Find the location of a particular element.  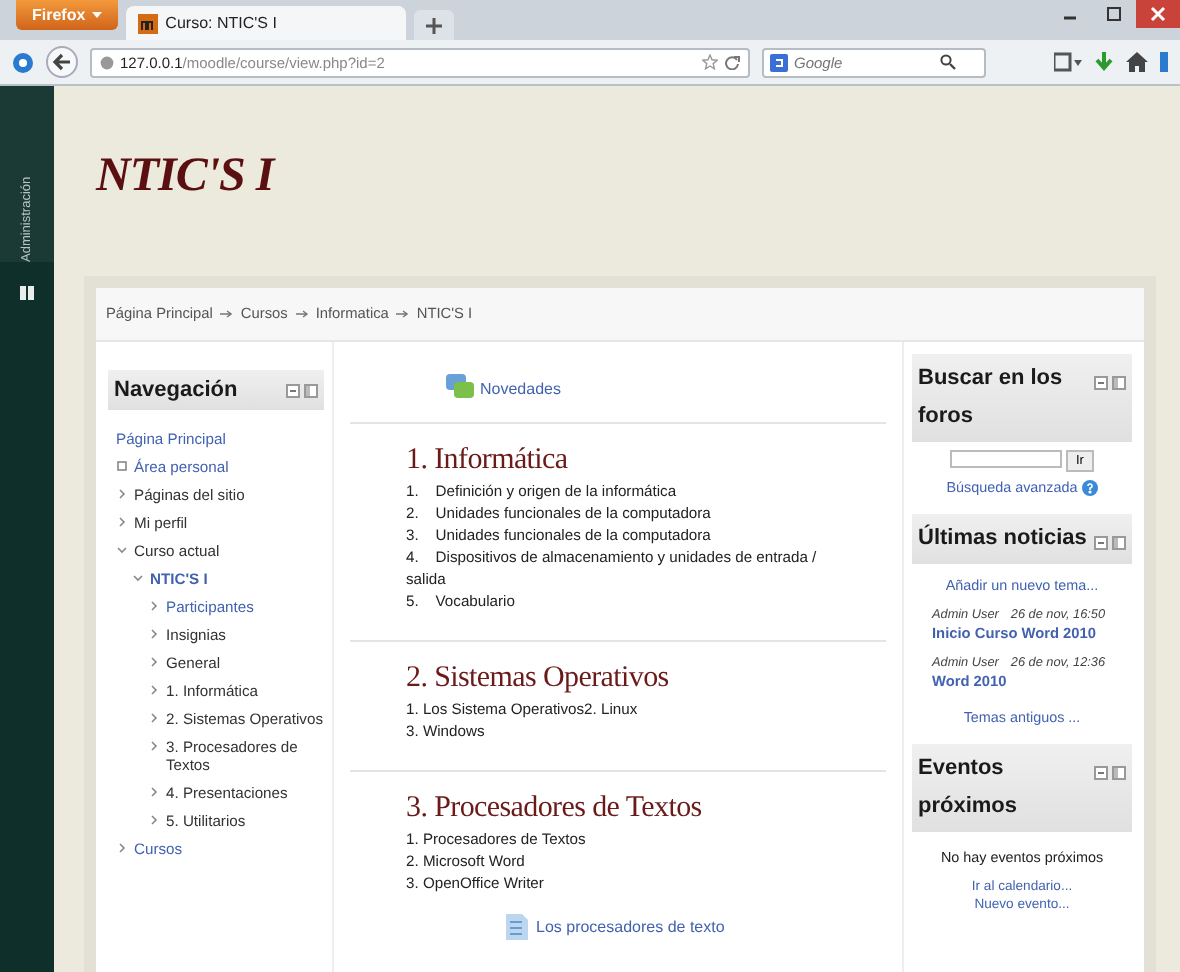

moodle-icon is located at coordinates (147, 23).